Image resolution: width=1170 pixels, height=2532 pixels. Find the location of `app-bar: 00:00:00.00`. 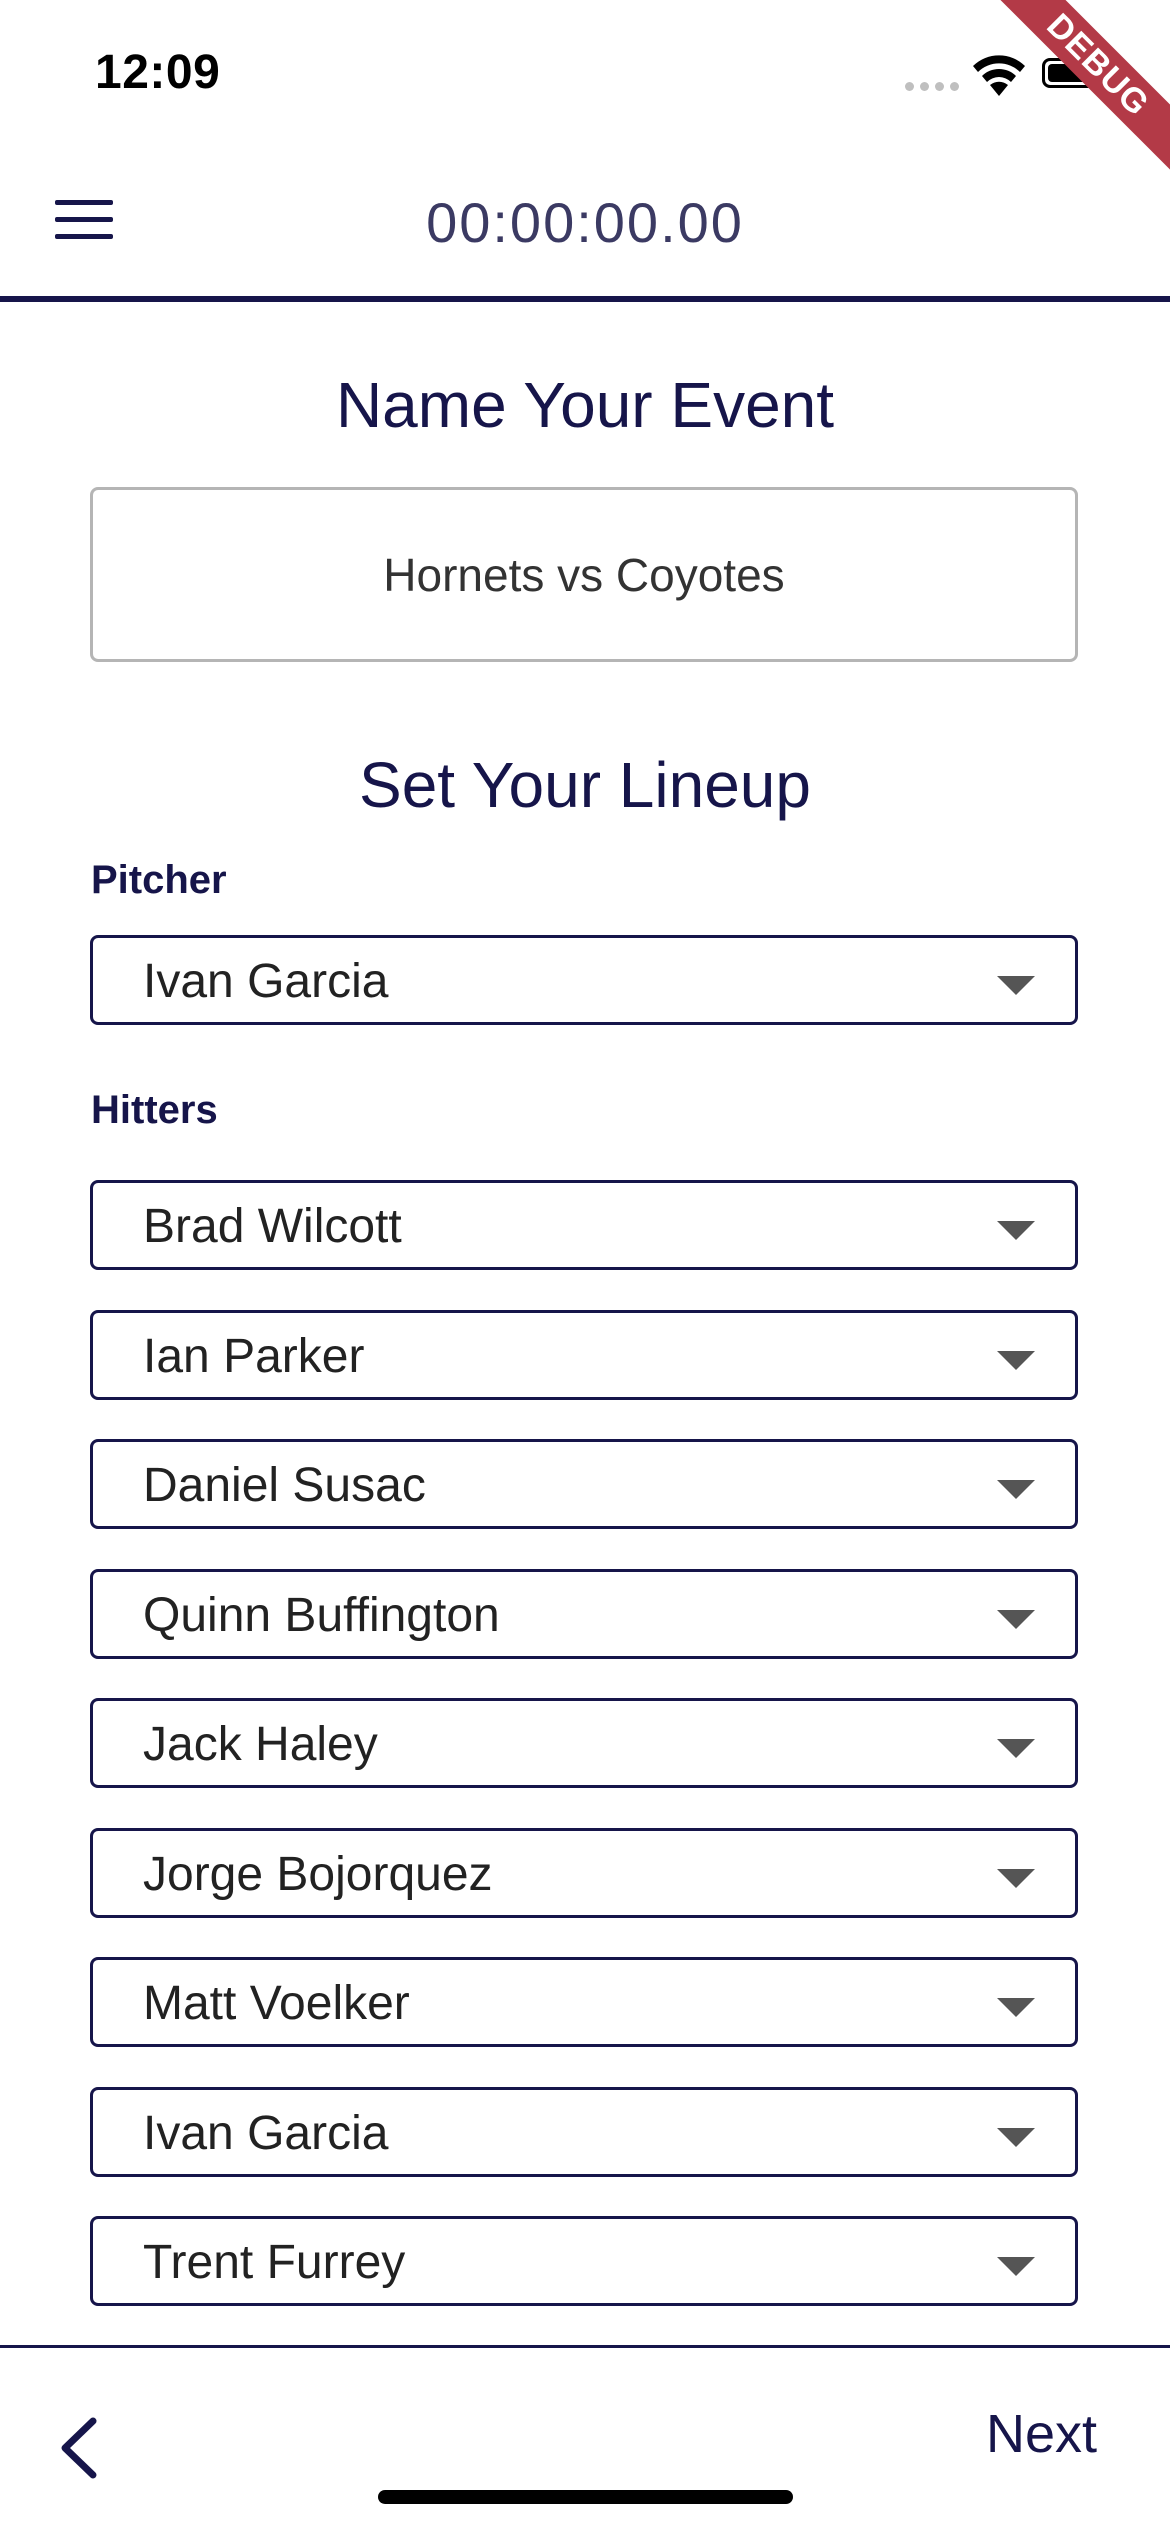

app-bar: 00:00:00.00 is located at coordinates (585, 226).